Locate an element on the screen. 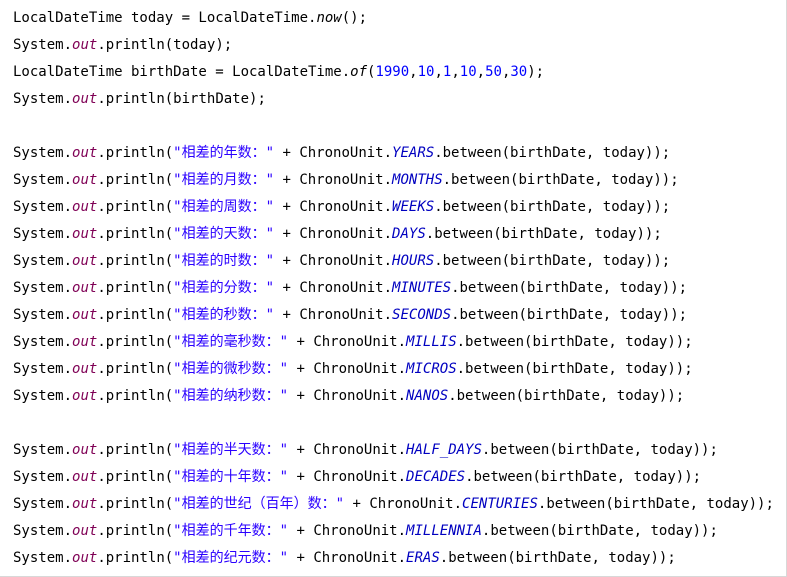  code-string-token: "相差的微秒数：" is located at coordinates (231, 369).